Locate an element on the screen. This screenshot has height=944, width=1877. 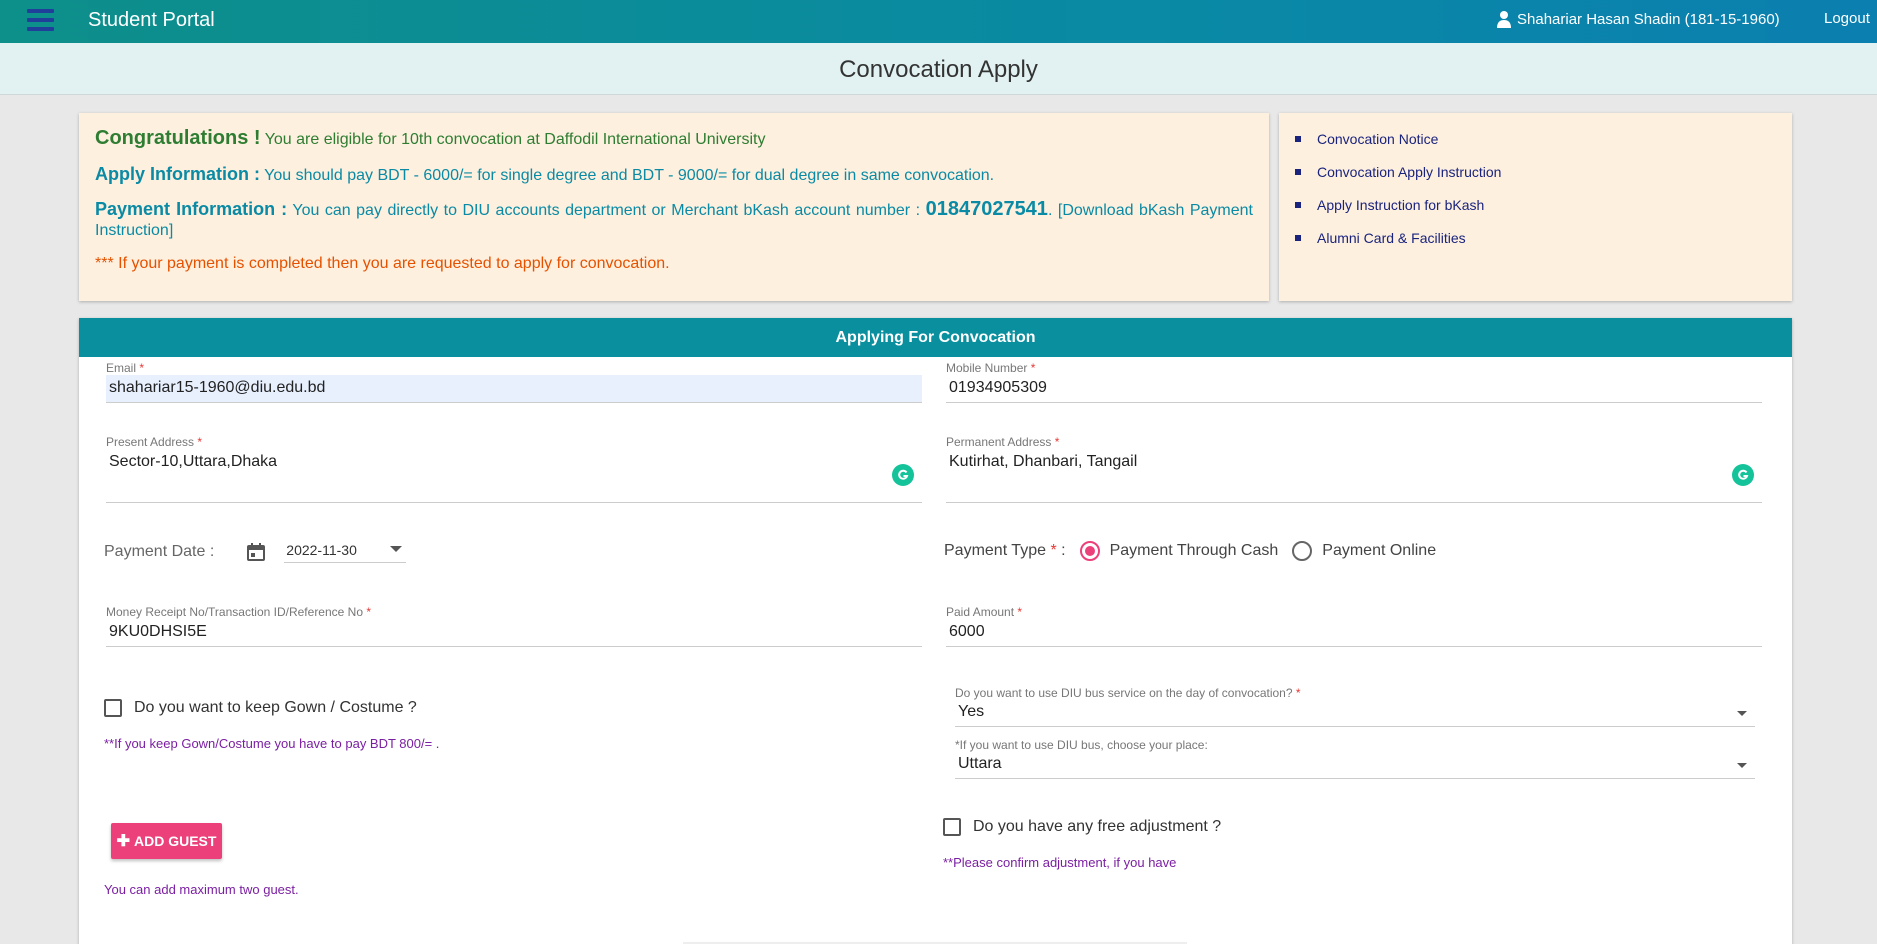
user-icon is located at coordinates (1504, 19).